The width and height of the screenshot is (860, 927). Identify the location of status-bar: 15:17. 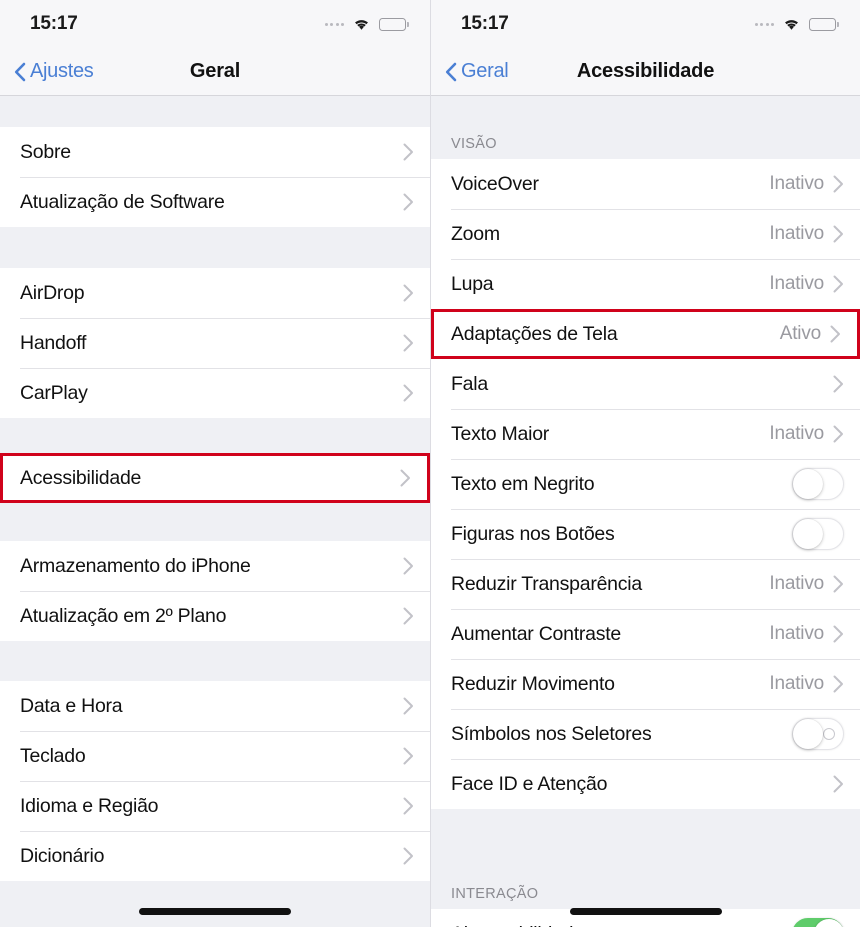
(215, 24).